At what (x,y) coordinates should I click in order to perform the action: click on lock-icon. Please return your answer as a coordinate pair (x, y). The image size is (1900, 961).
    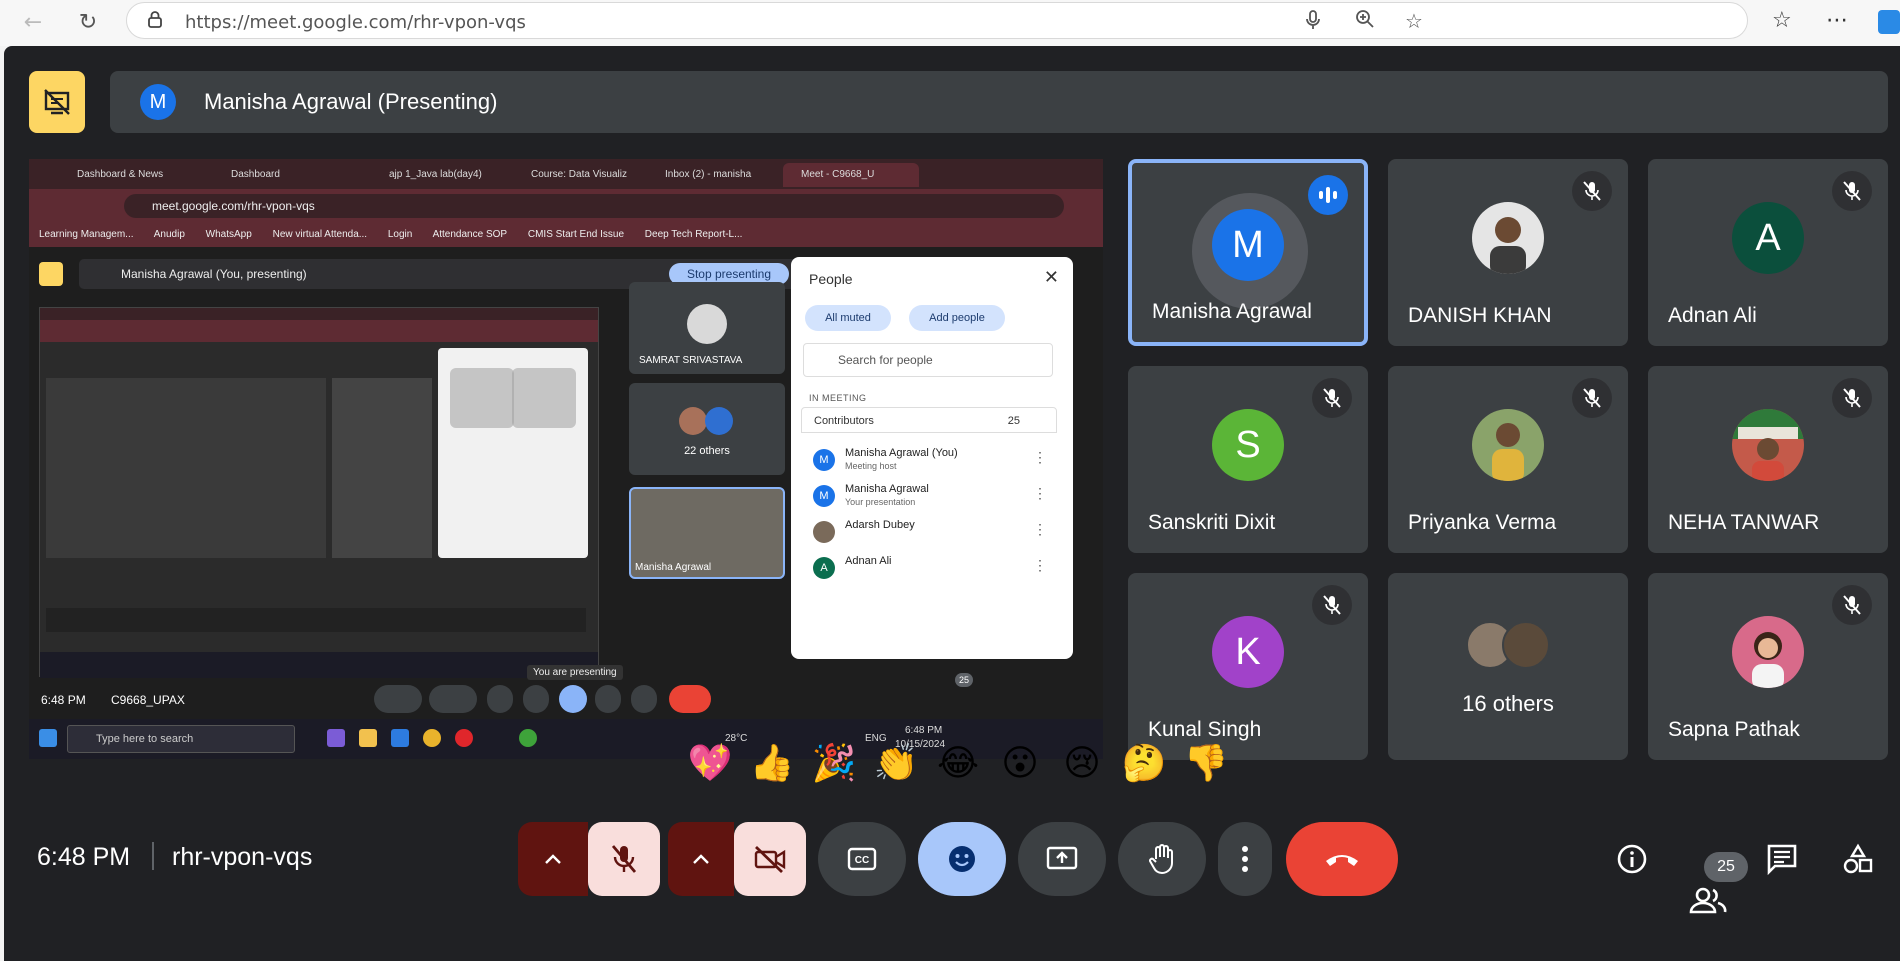
    Looking at the image, I should click on (155, 21).